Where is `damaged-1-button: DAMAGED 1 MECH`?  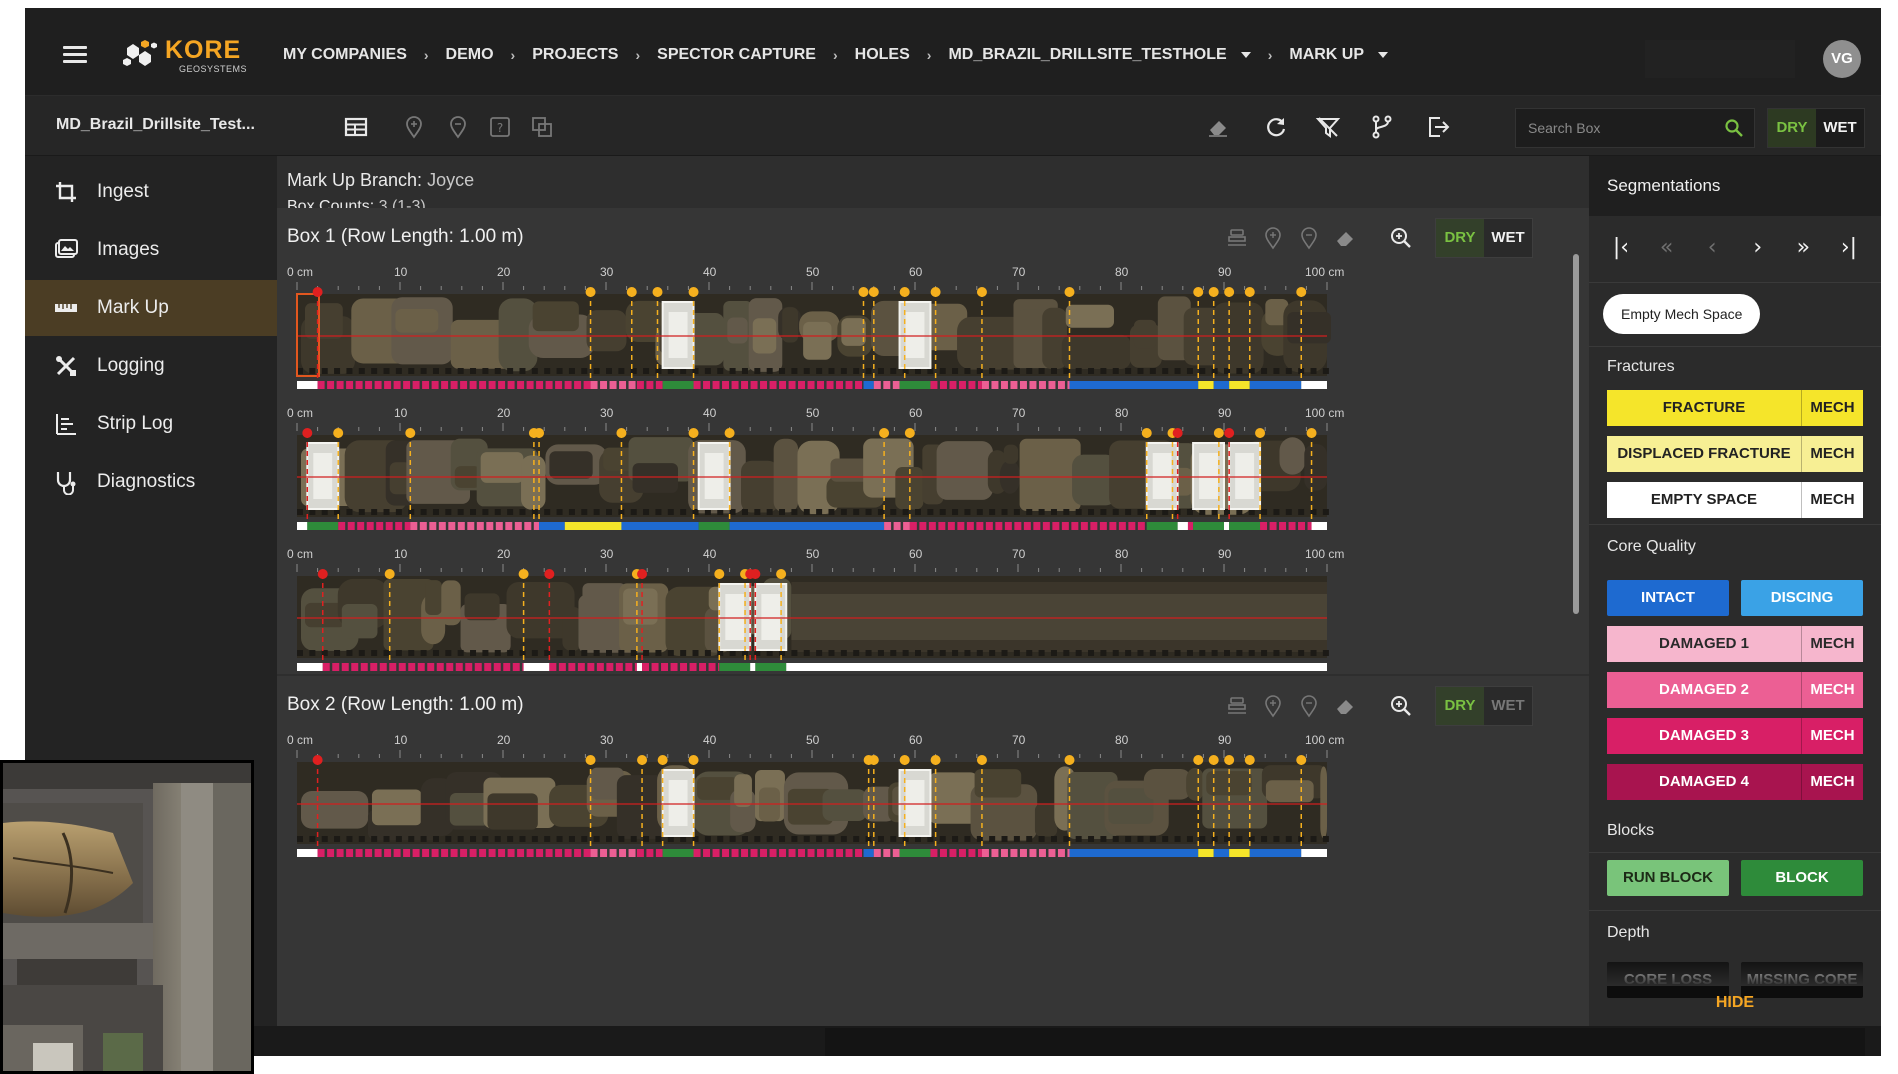 damaged-1-button: DAMAGED 1 MECH is located at coordinates (1735, 644).